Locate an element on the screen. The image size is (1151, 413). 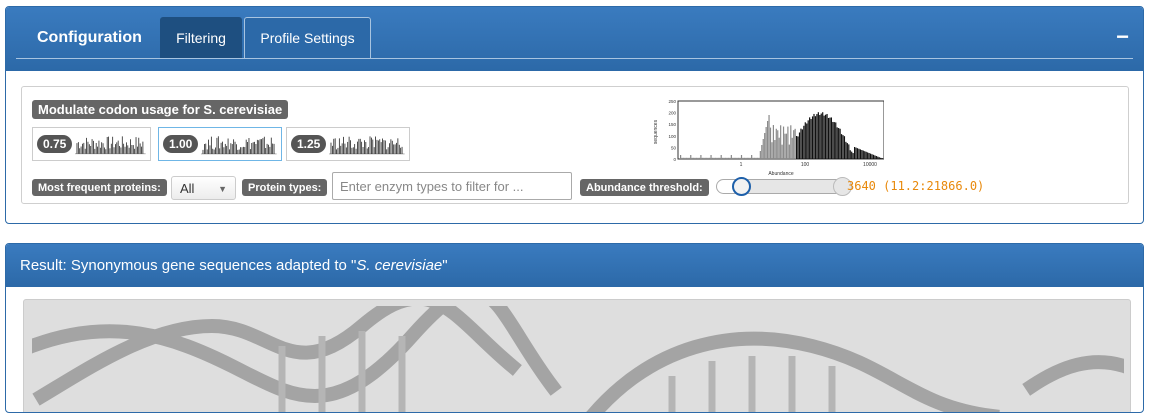
histogram-ylabel: sequences is located at coordinates (656, 131).